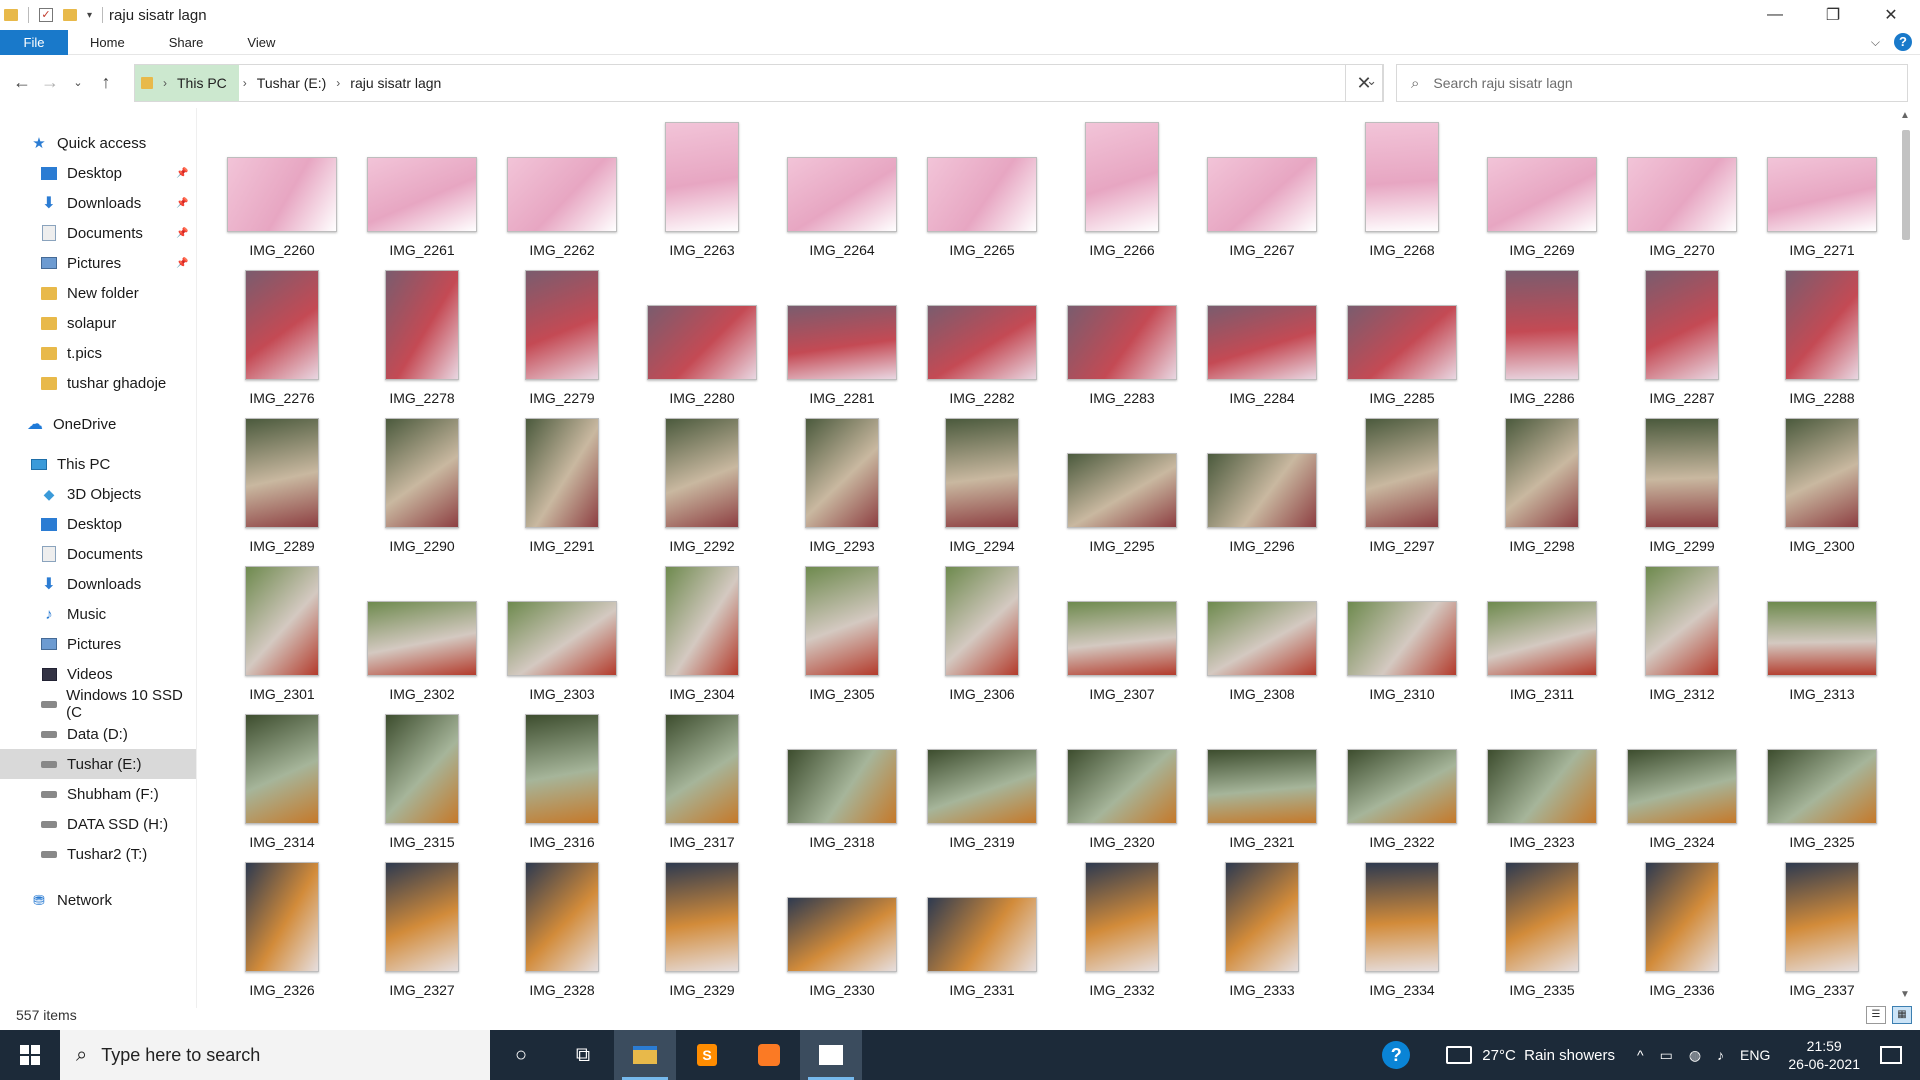 The height and width of the screenshot is (1080, 1920). I want to click on file-item: IMG_2291, so click(562, 480).